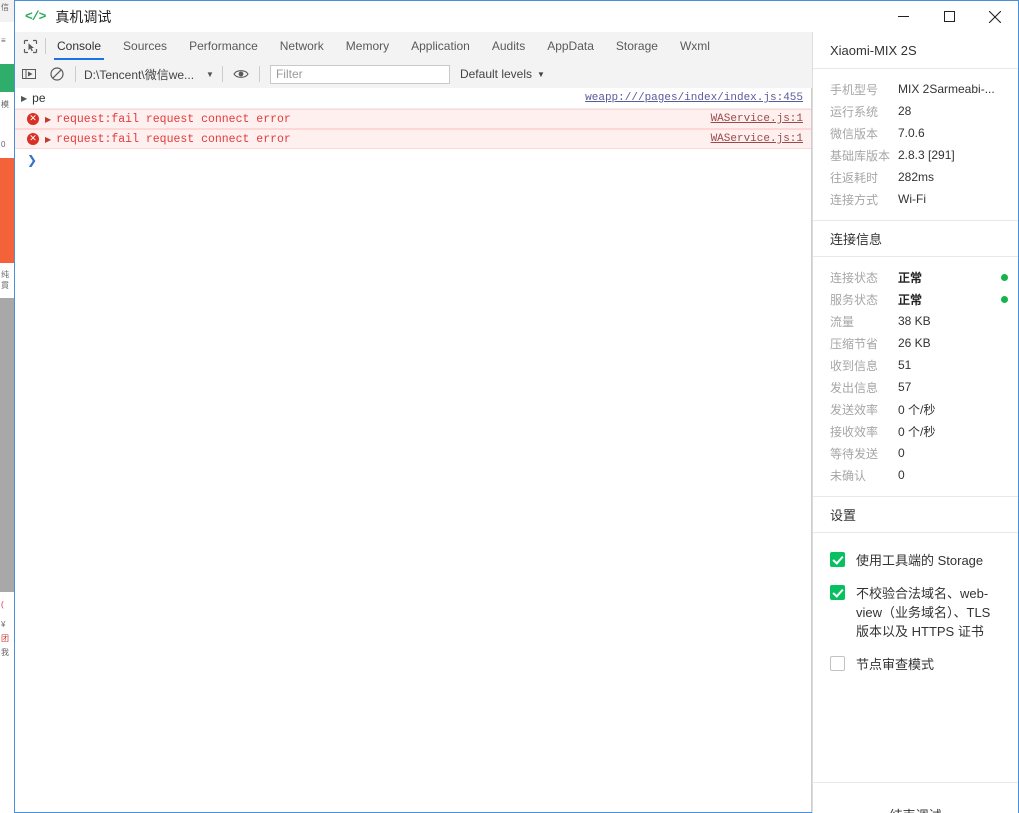  What do you see at coordinates (854, 177) in the screenshot?
I see `device-info-key: 往返耗时` at bounding box center [854, 177].